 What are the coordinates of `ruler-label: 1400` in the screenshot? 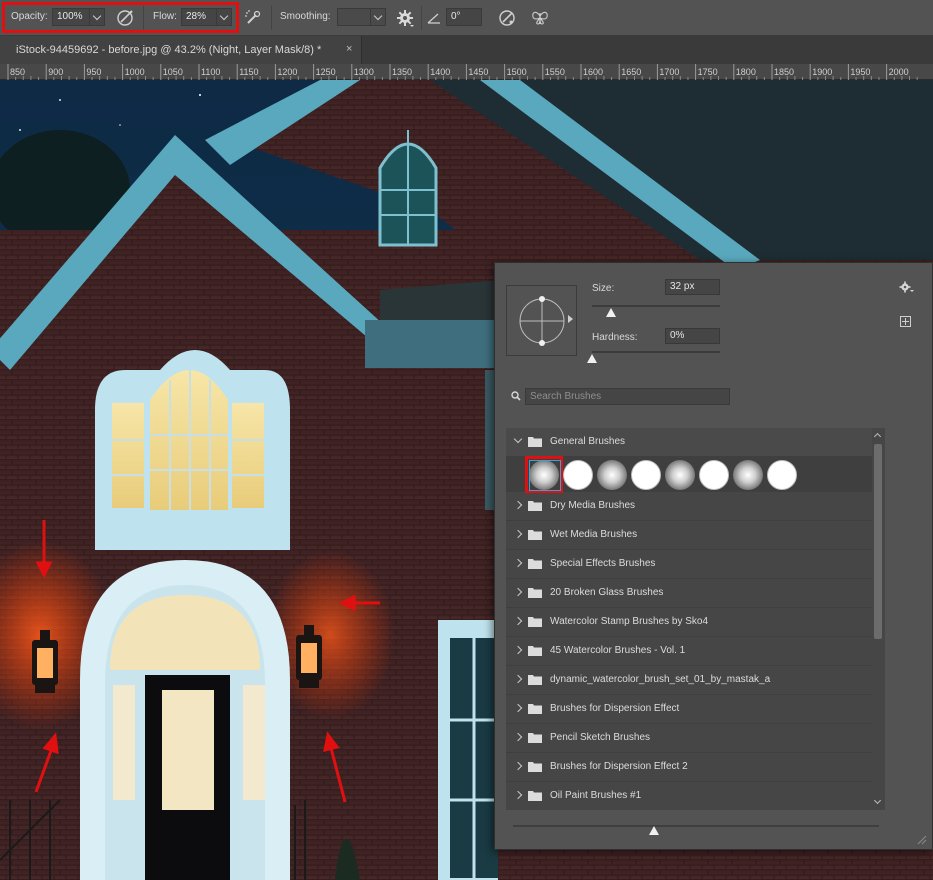 It's located at (440, 72).